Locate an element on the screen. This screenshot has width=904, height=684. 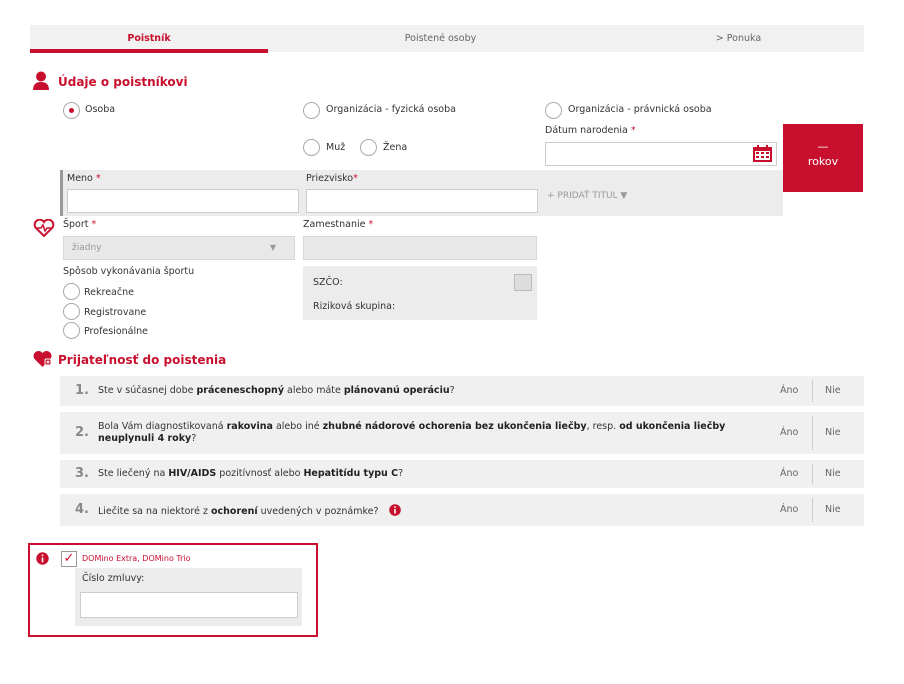
chevron-down-icon: ▼ is located at coordinates (272, 247).